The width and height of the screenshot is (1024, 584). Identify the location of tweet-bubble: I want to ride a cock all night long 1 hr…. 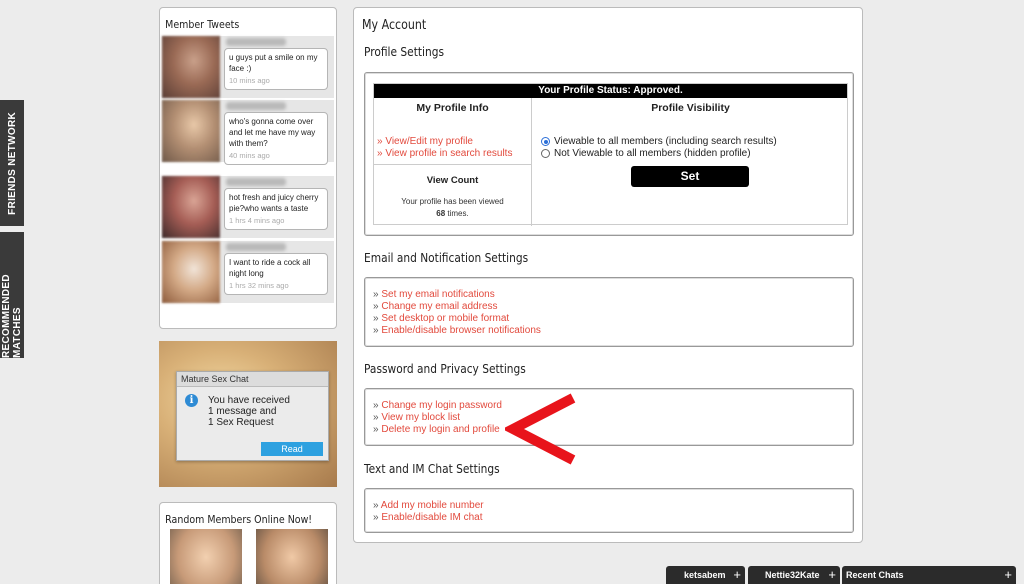
(276, 274).